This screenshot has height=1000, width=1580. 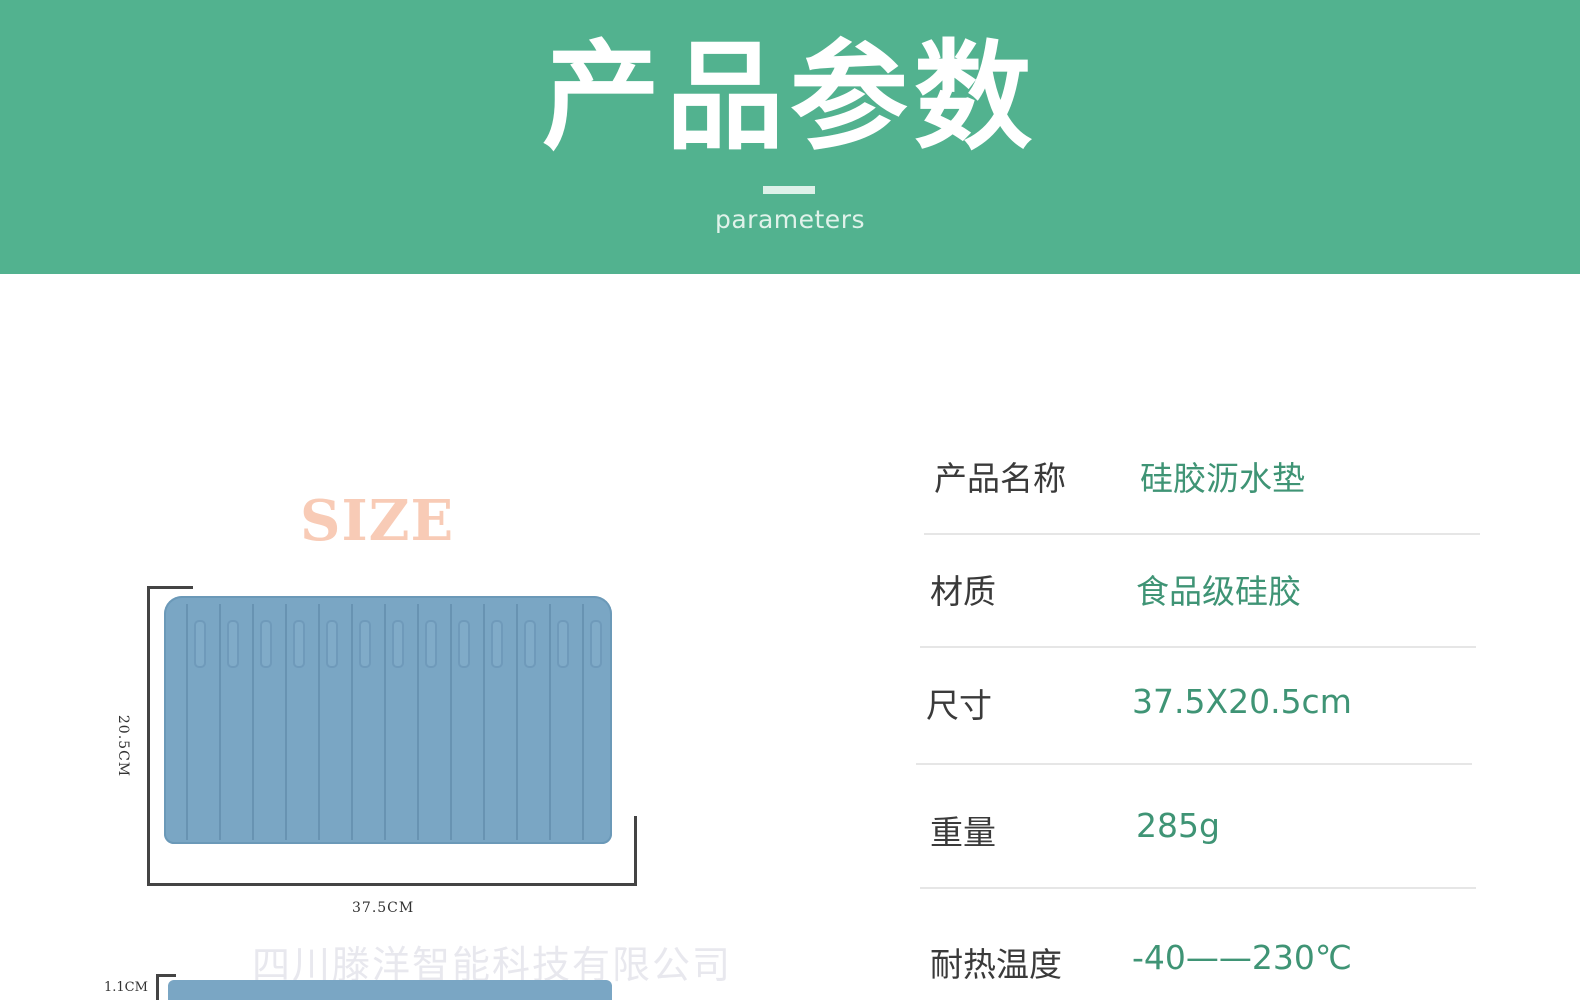 What do you see at coordinates (123, 746) in the screenshot?
I see `height-dimension-label: 20.5CM` at bounding box center [123, 746].